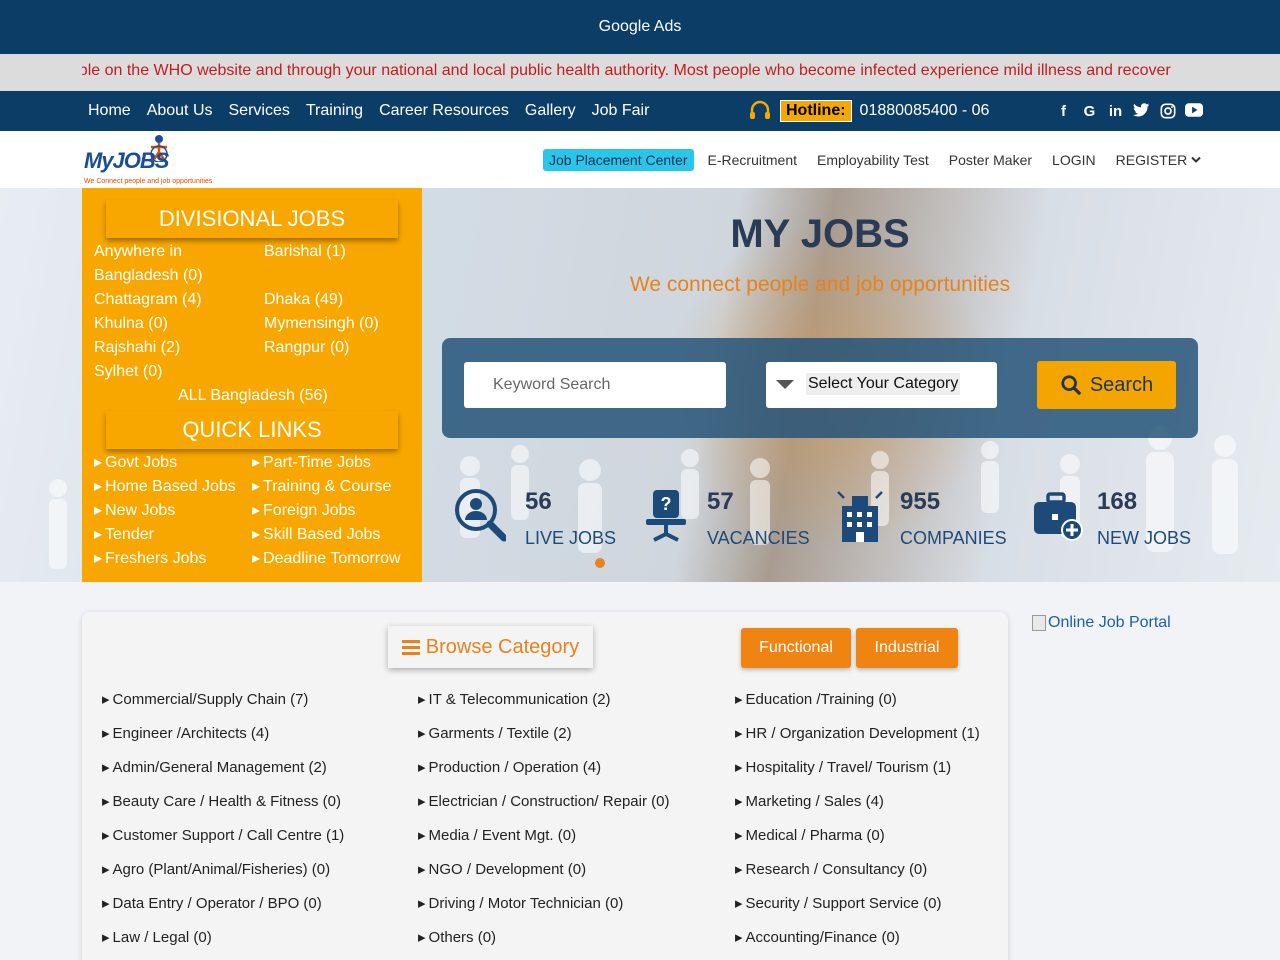 This screenshot has width=1280, height=960. I want to click on category-item: NGO / Development (0), so click(502, 870).